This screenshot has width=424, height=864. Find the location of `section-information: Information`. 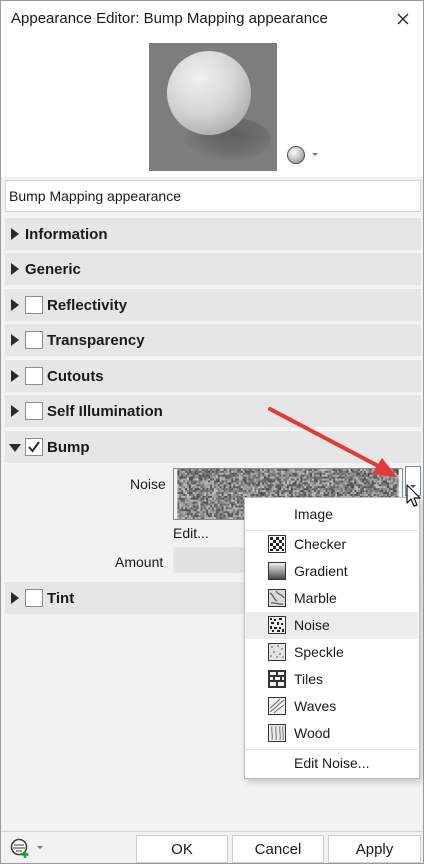

section-information: Information is located at coordinates (213, 233).